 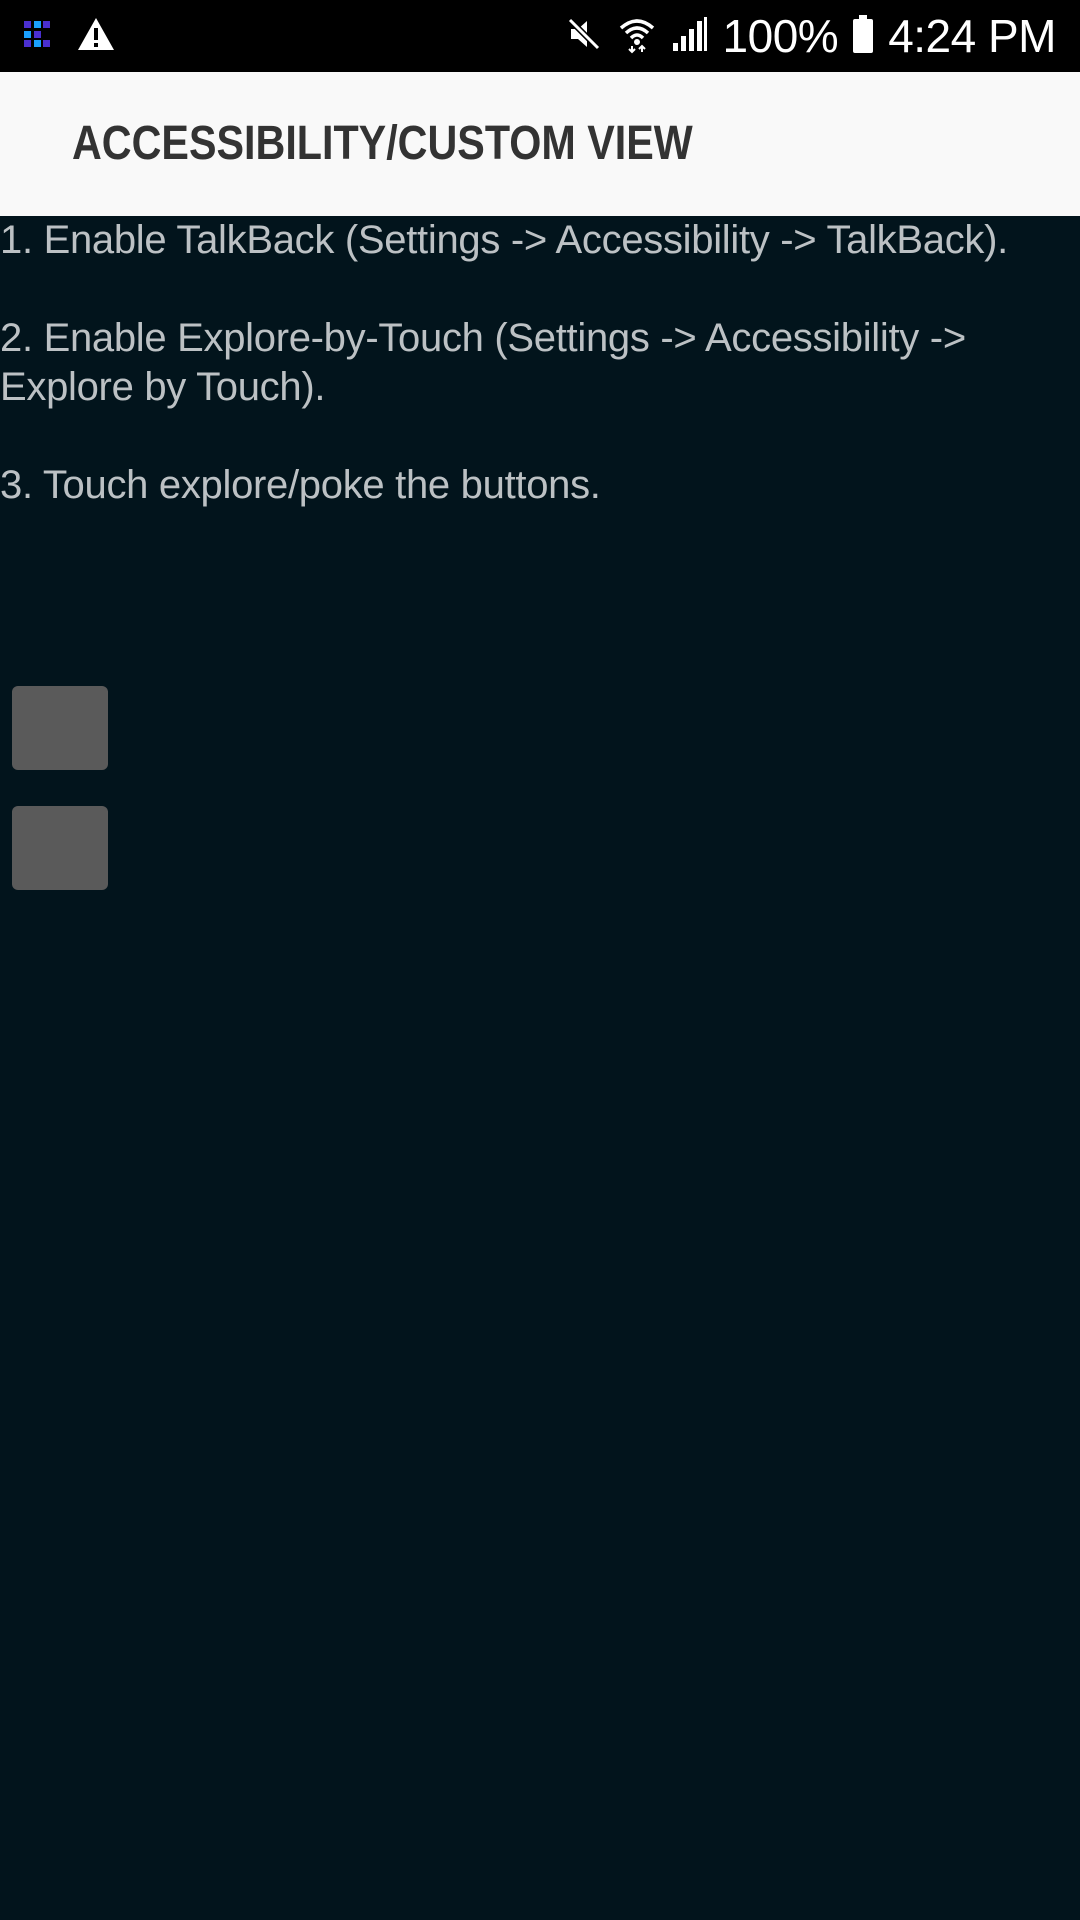 What do you see at coordinates (382, 143) in the screenshot?
I see `page-title: ACCESSIBILITY/CUSTOM VIEW` at bounding box center [382, 143].